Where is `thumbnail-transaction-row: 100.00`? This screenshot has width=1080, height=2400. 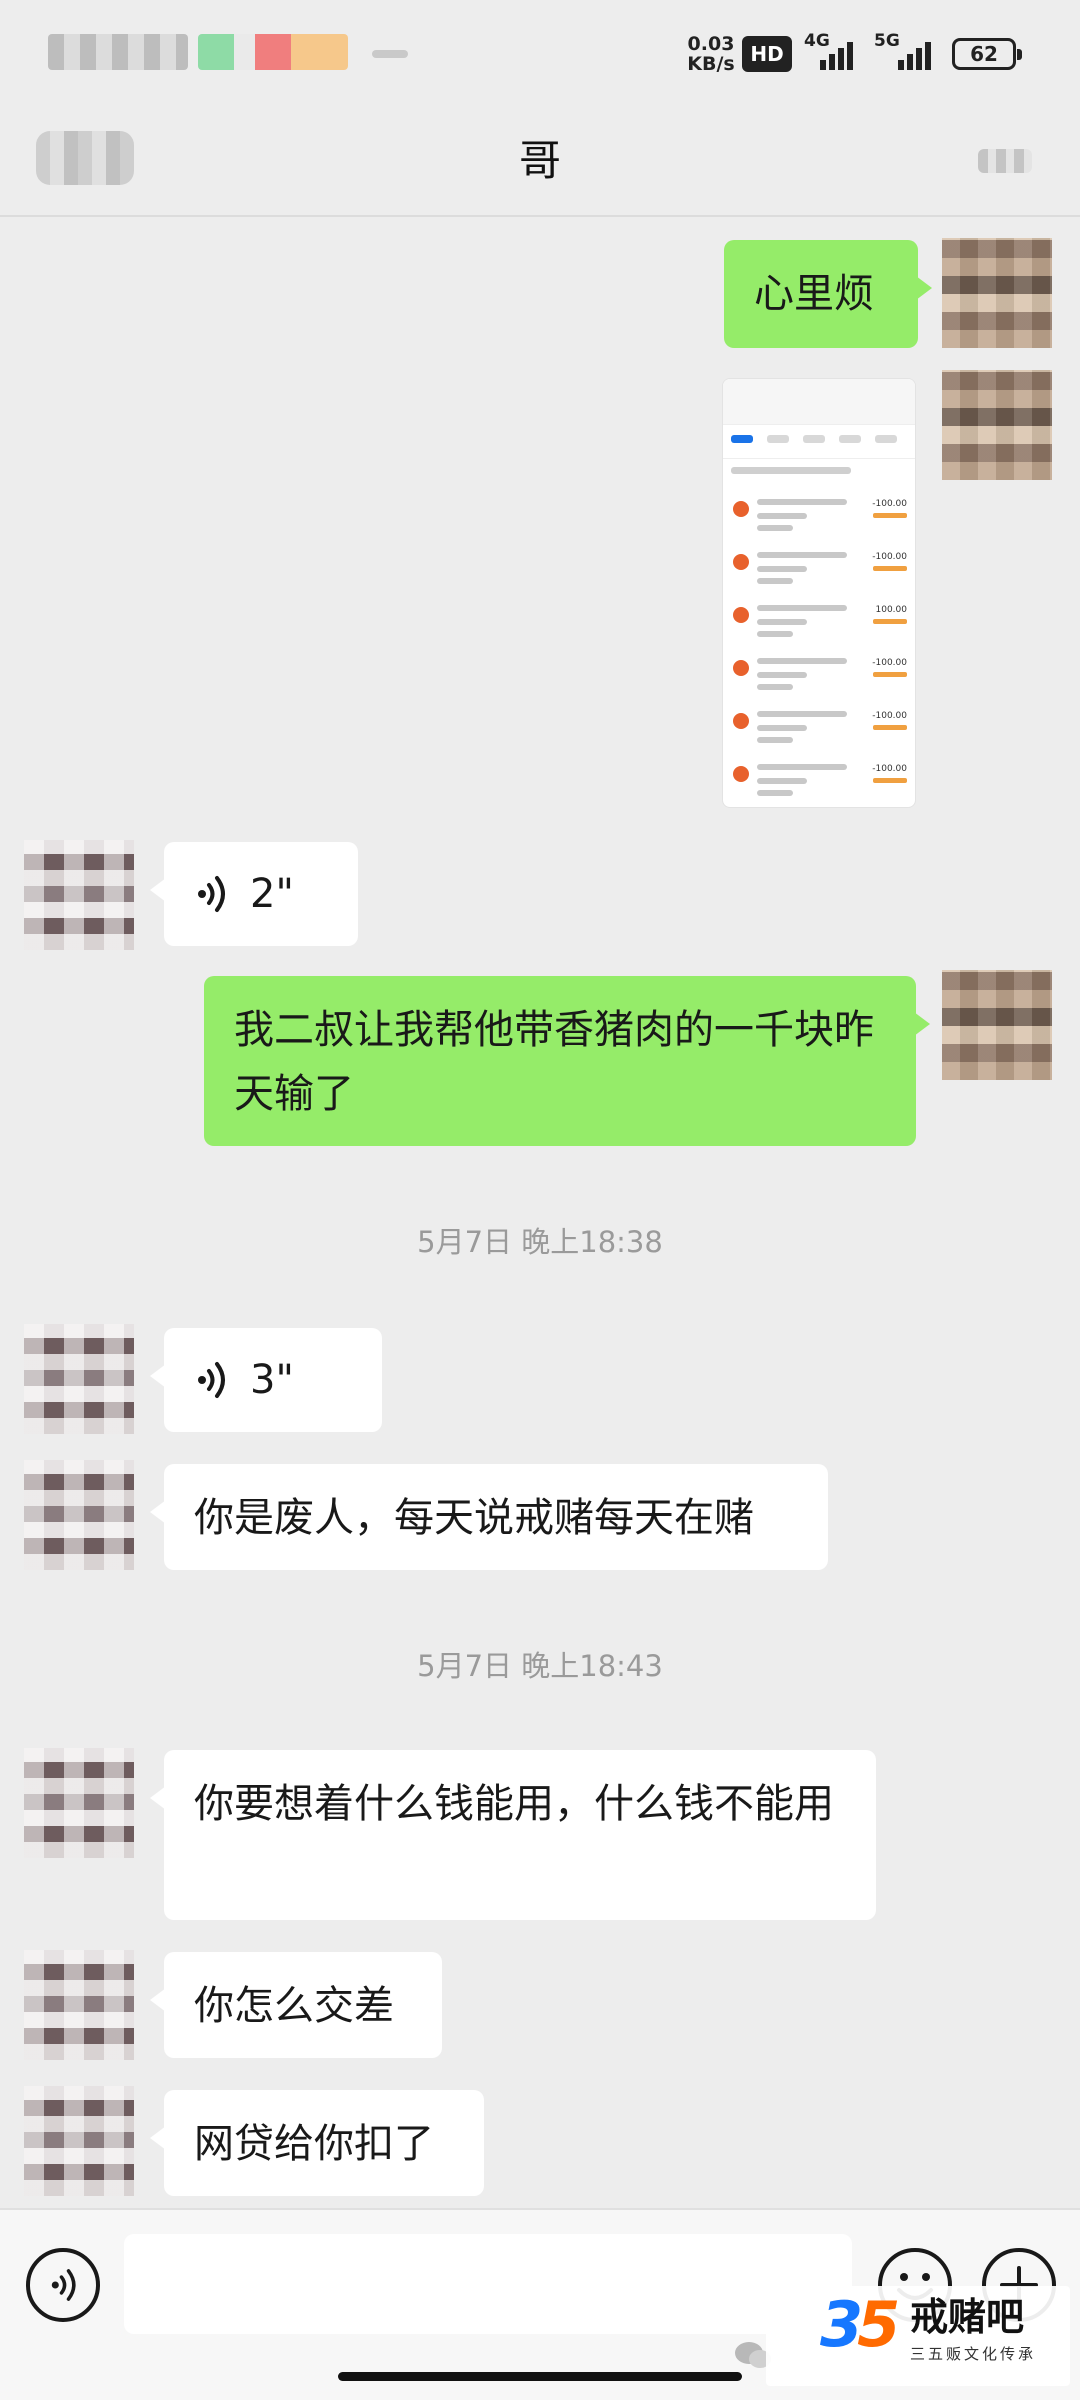
thumbnail-transaction-row: 100.00 is located at coordinates (819, 621).